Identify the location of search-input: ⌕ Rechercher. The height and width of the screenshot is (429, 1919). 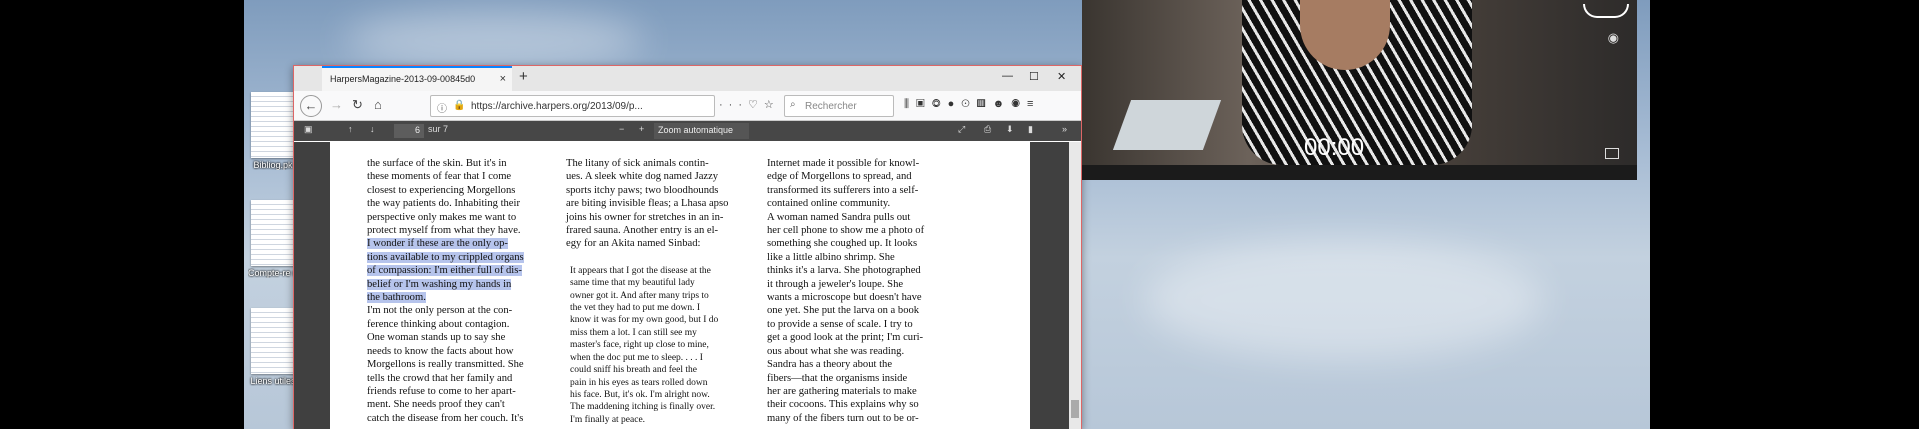
(839, 106).